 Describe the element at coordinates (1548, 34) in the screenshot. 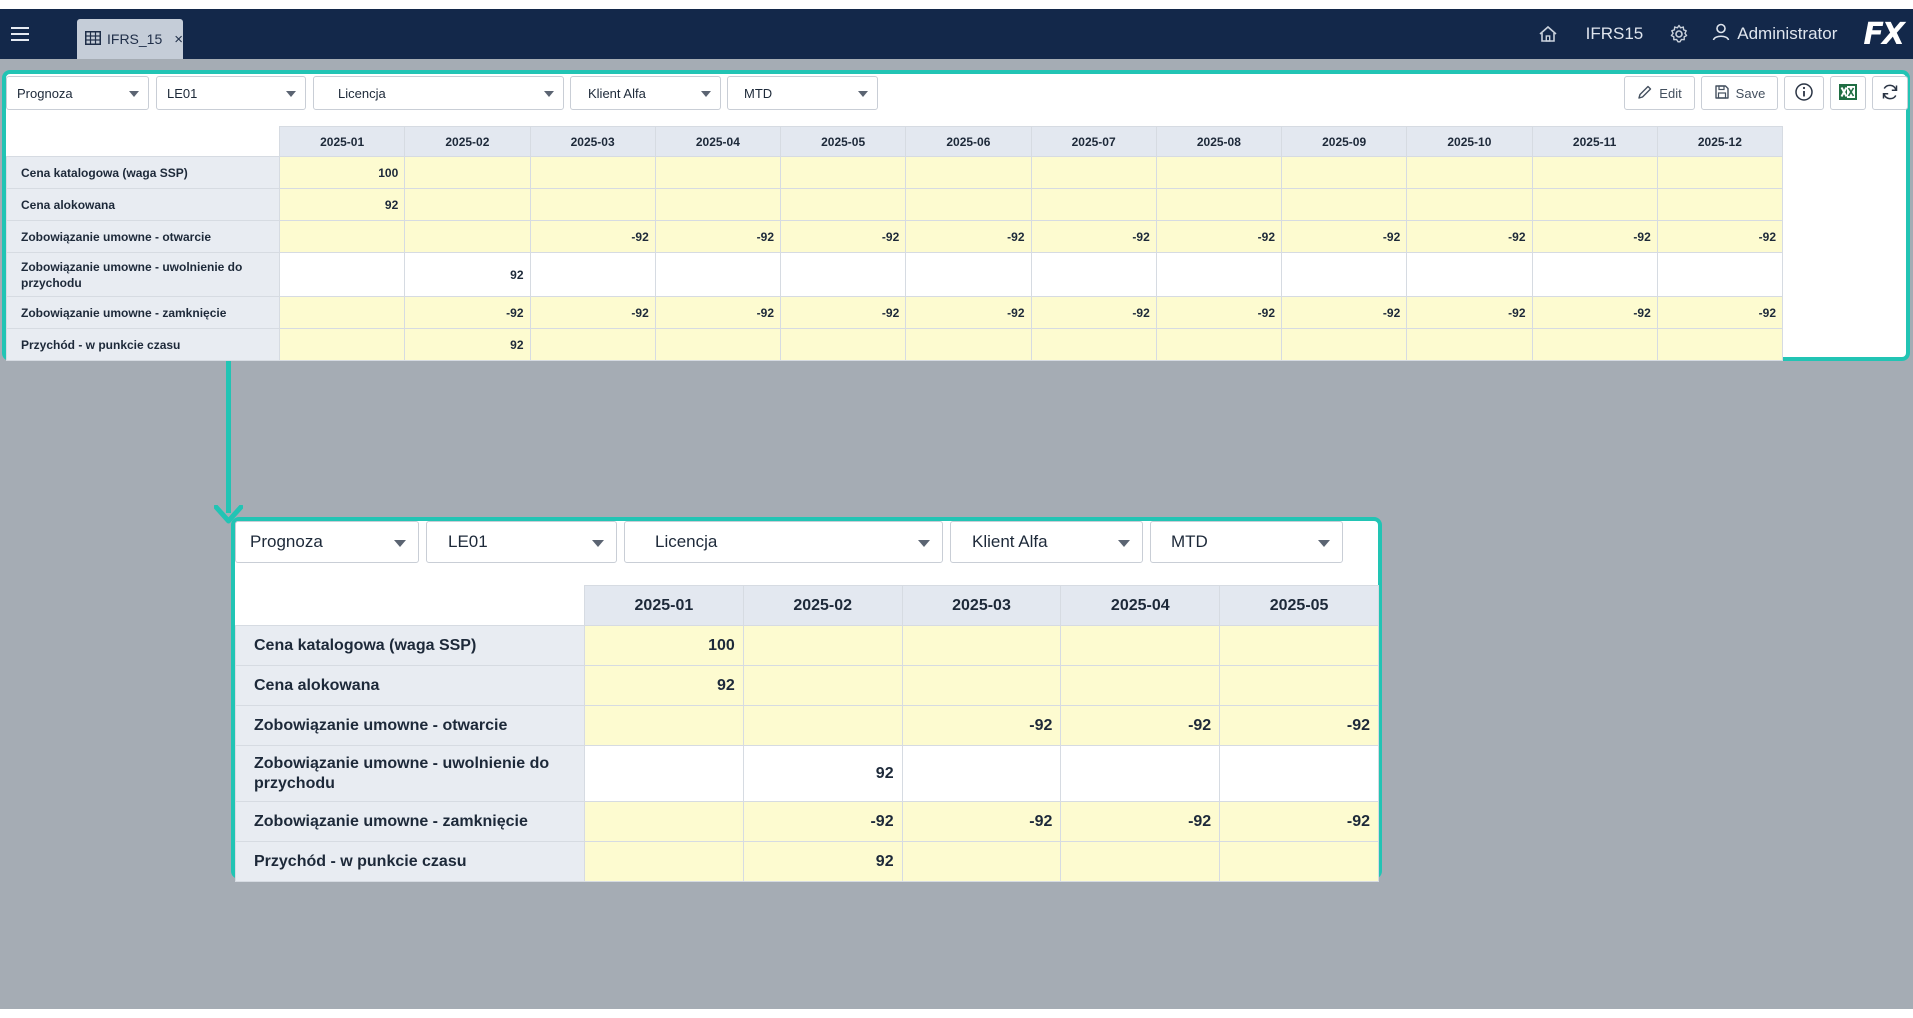

I see `home-icon` at that location.